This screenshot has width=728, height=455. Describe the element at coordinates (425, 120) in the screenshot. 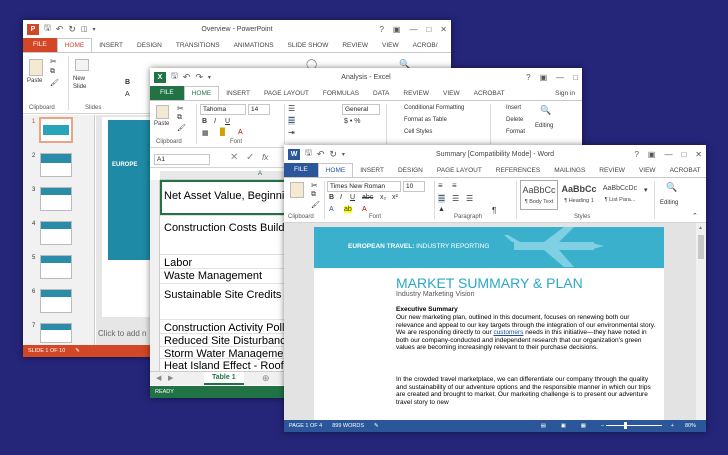

I see `format-as-table-button: Format as Table` at that location.